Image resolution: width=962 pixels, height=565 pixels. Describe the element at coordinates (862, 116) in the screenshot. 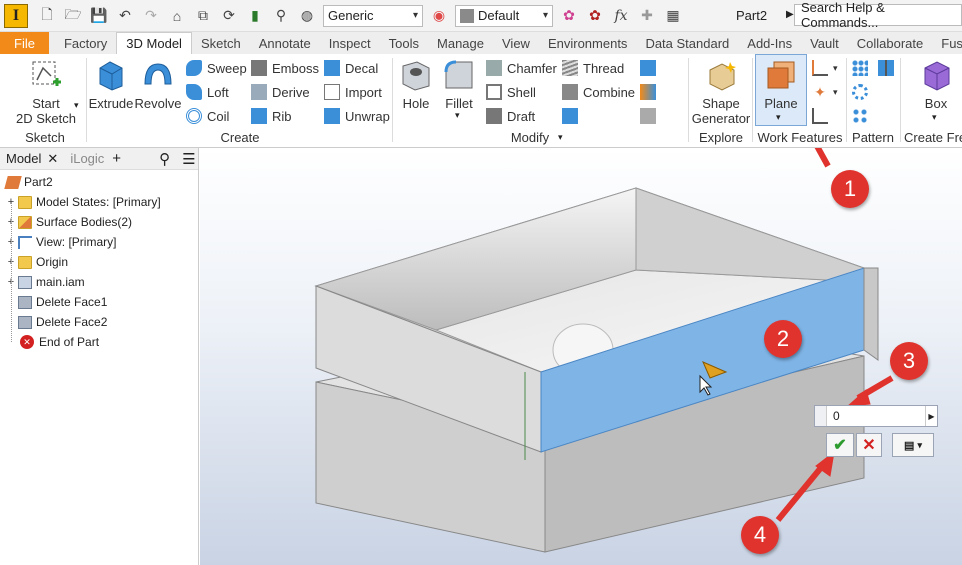

I see `sketch-pattern-button` at that location.